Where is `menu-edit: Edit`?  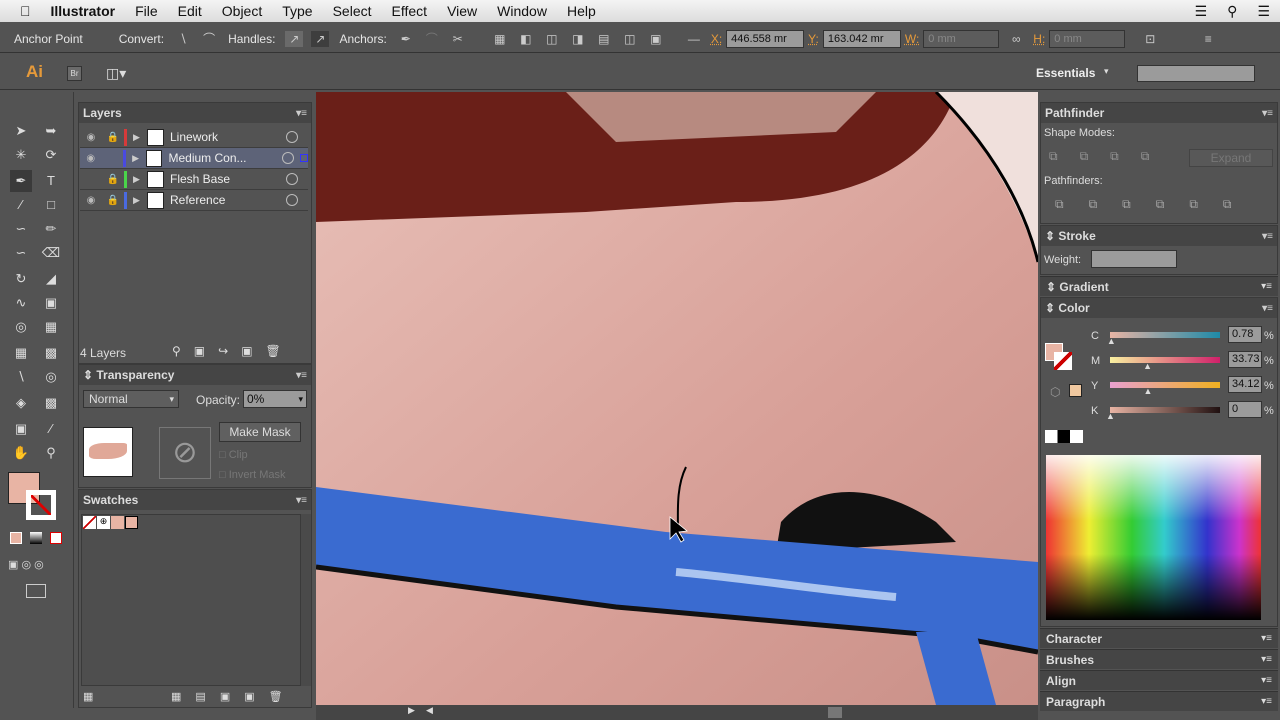
menu-edit: Edit is located at coordinates (190, 11).